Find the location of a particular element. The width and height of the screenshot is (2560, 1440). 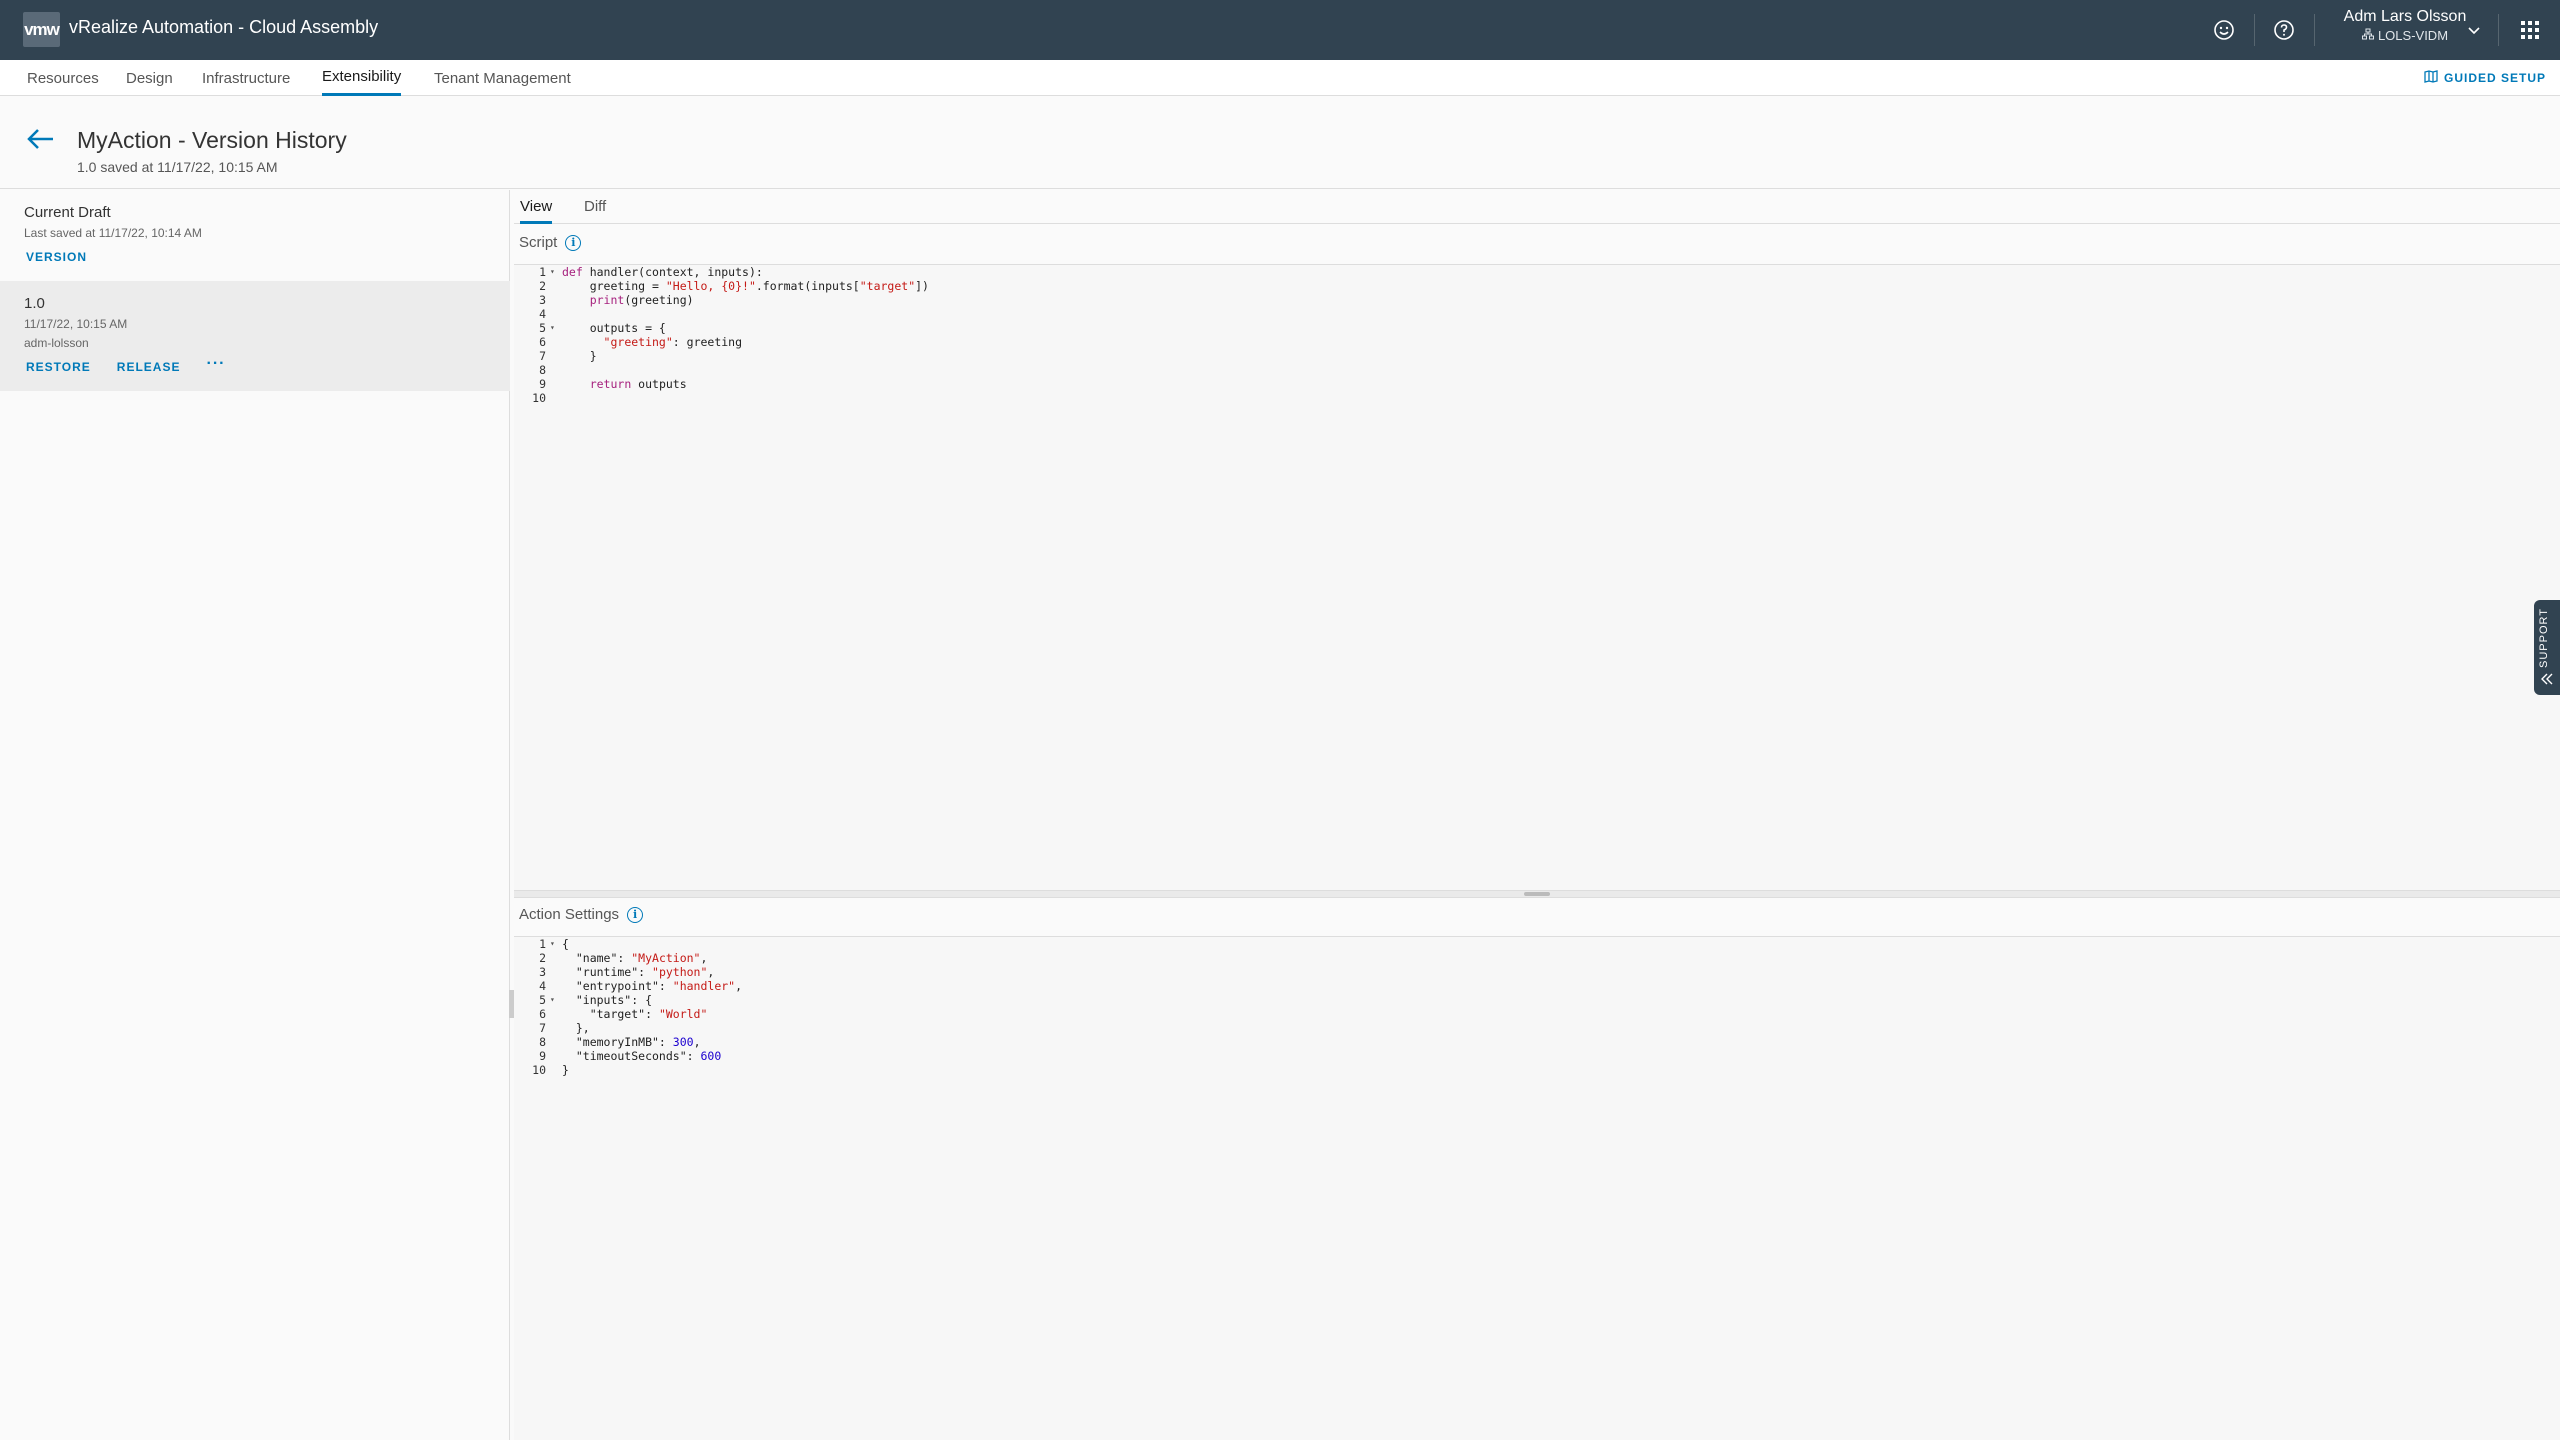

user-name: Adm Lars Olsson is located at coordinates (2405, 16).